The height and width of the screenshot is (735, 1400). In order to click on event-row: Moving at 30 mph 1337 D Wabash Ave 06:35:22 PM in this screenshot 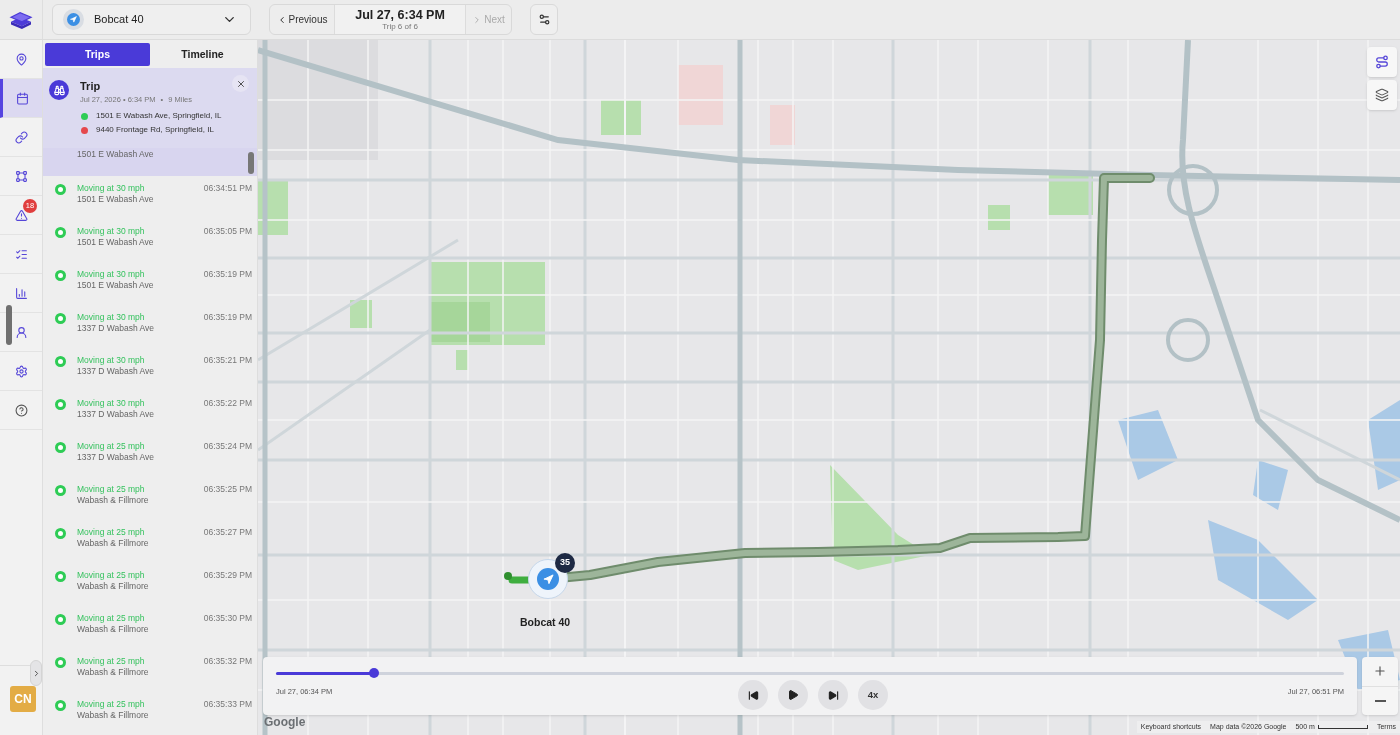, I will do `click(150, 412)`.